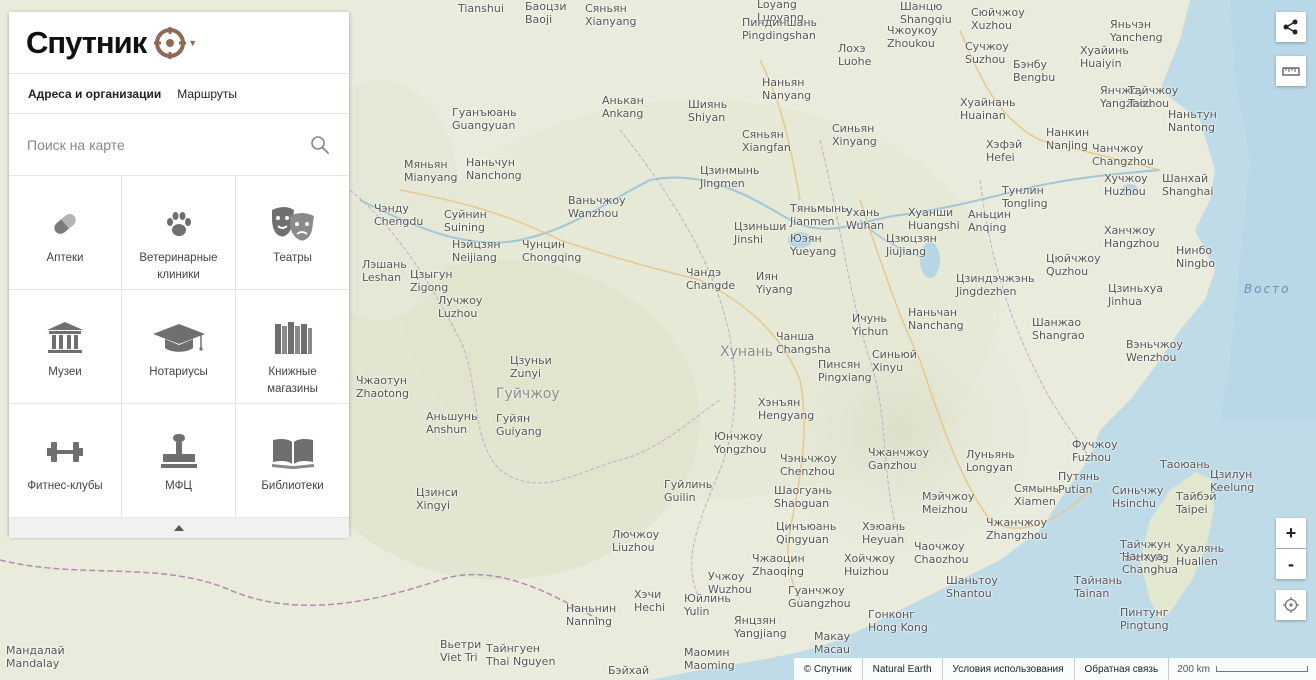 The height and width of the screenshot is (680, 1316). Describe the element at coordinates (948, 503) in the screenshot. I see `city-label: Мэйчжоу Meizhou` at that location.